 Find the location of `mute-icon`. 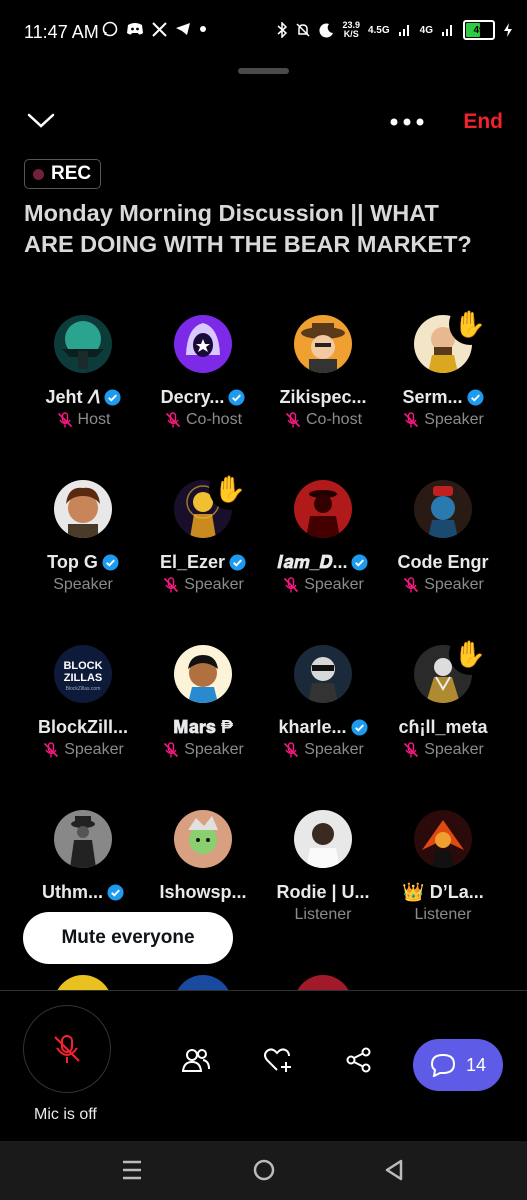

mute-icon is located at coordinates (303, 30).